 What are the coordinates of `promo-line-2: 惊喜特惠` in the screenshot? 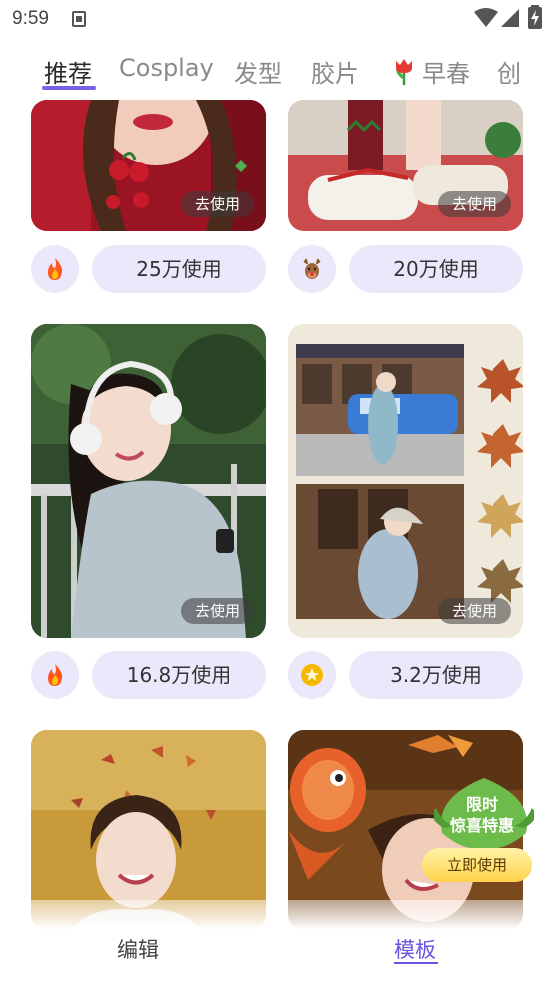 It's located at (481, 825).